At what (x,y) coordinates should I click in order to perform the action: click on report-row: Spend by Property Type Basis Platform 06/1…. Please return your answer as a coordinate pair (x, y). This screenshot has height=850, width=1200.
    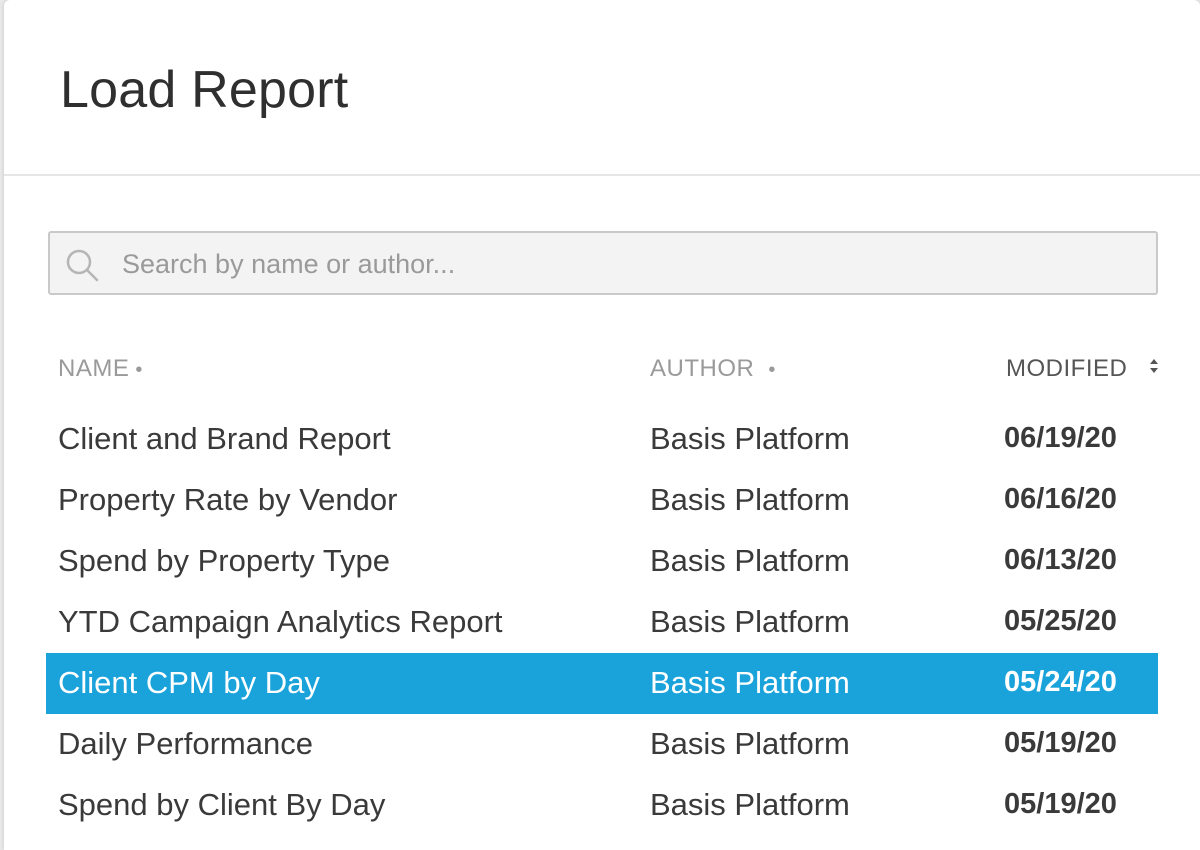
    Looking at the image, I should click on (602, 561).